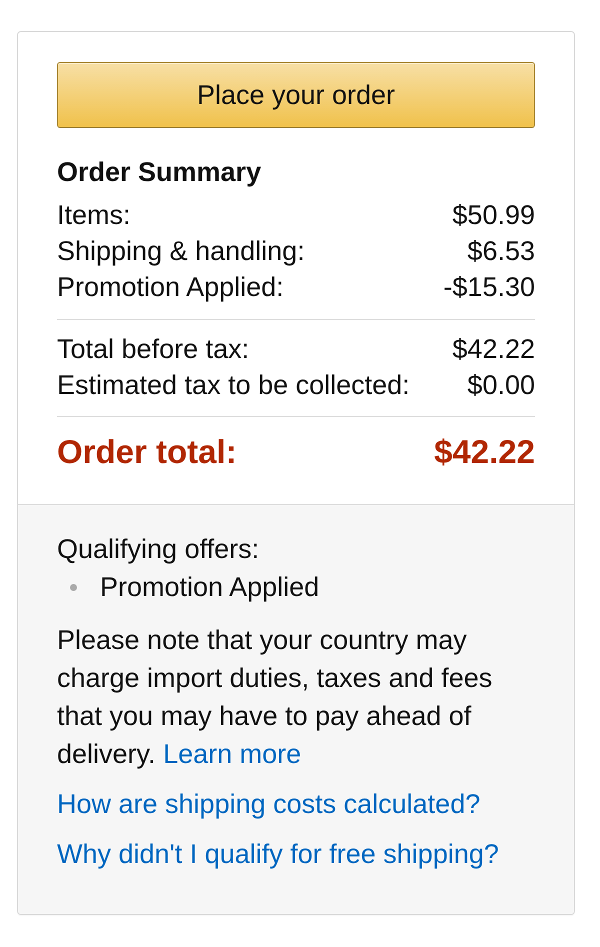  What do you see at coordinates (159, 172) in the screenshot?
I see `order-summary-title: Order Summary` at bounding box center [159, 172].